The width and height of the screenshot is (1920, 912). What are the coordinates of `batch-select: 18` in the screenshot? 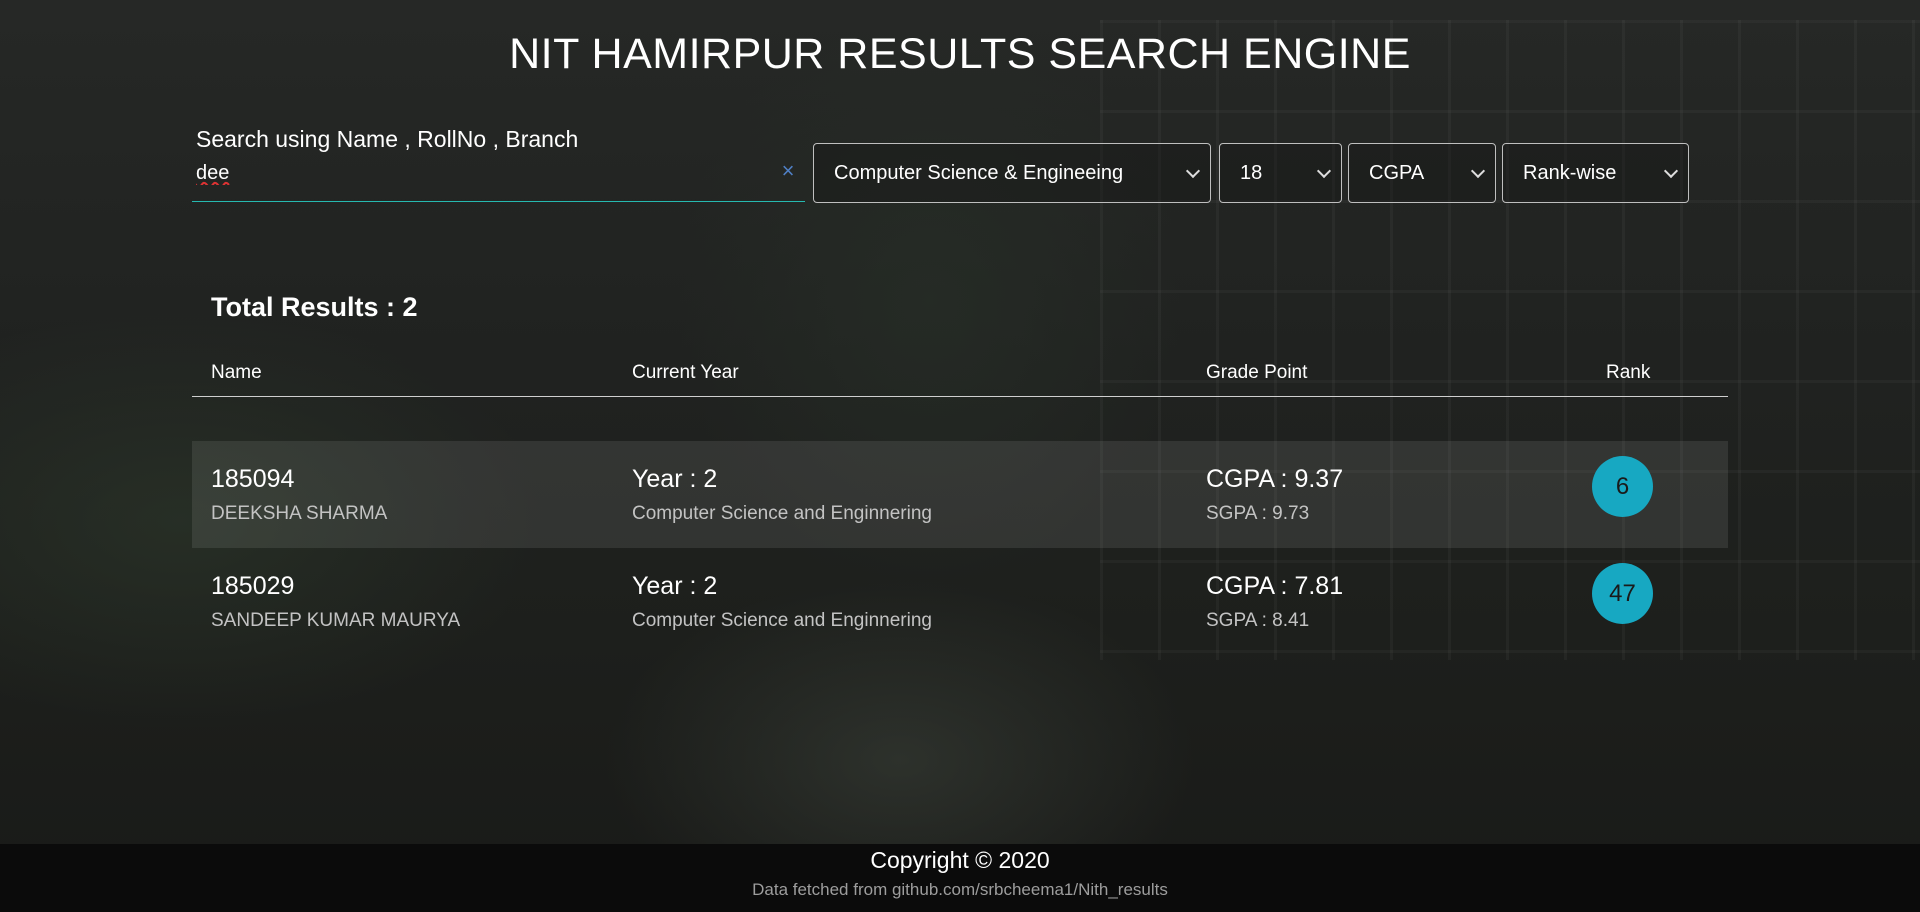 It's located at (1280, 173).